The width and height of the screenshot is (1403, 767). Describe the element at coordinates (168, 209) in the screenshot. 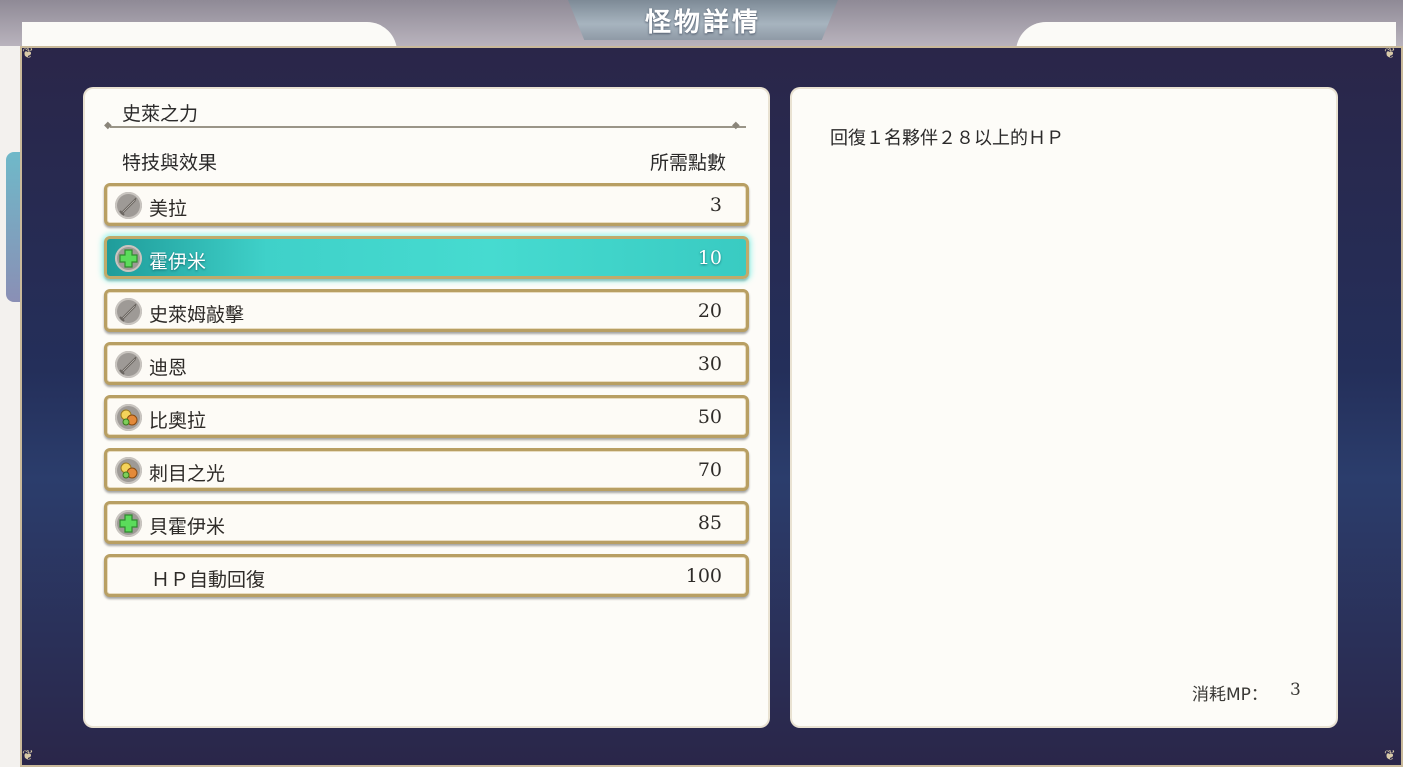

I see `skill-name: 美拉` at that location.